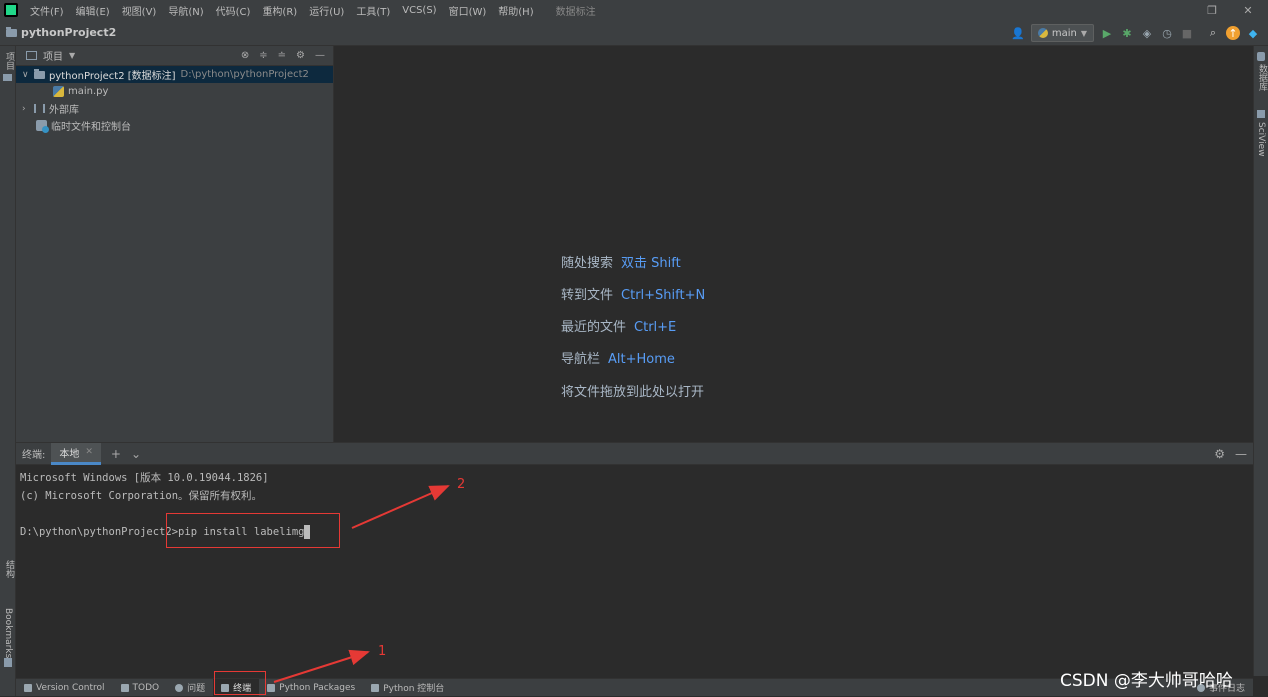 The width and height of the screenshot is (1268, 697). I want to click on watermark-text: CSDN @李大帅哥哈哈, so click(1146, 681).